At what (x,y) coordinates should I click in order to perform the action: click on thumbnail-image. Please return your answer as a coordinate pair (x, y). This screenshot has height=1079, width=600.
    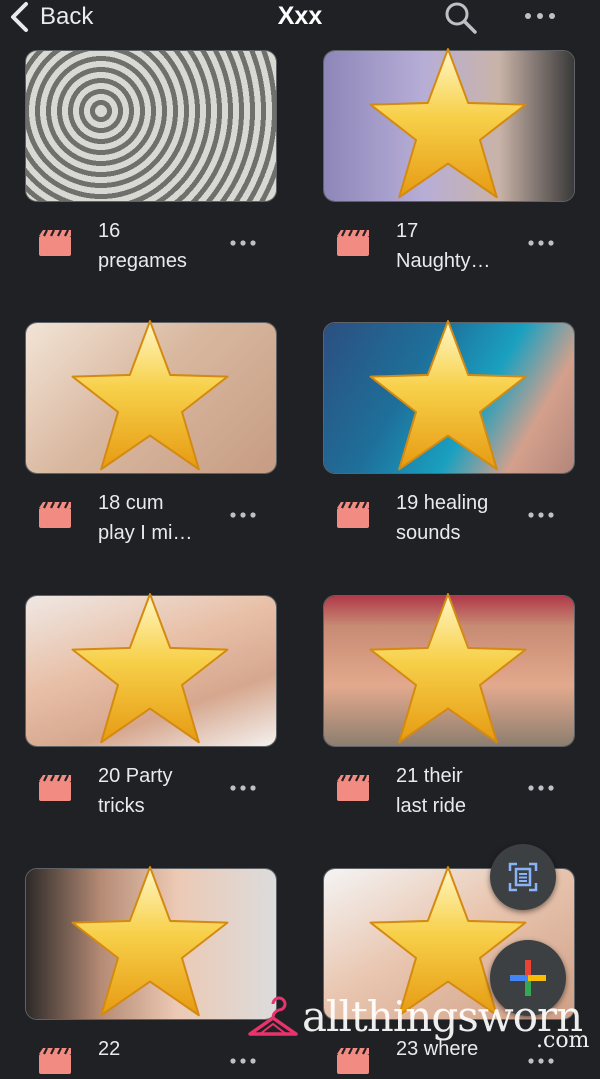
    Looking at the image, I should click on (151, 126).